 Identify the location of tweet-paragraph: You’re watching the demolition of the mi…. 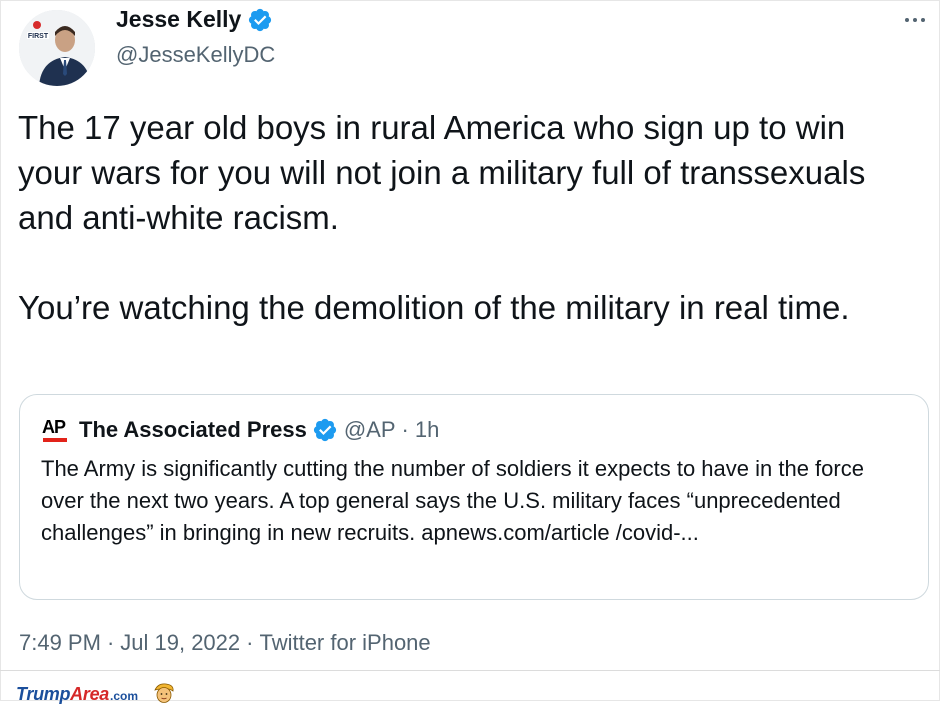
(434, 307).